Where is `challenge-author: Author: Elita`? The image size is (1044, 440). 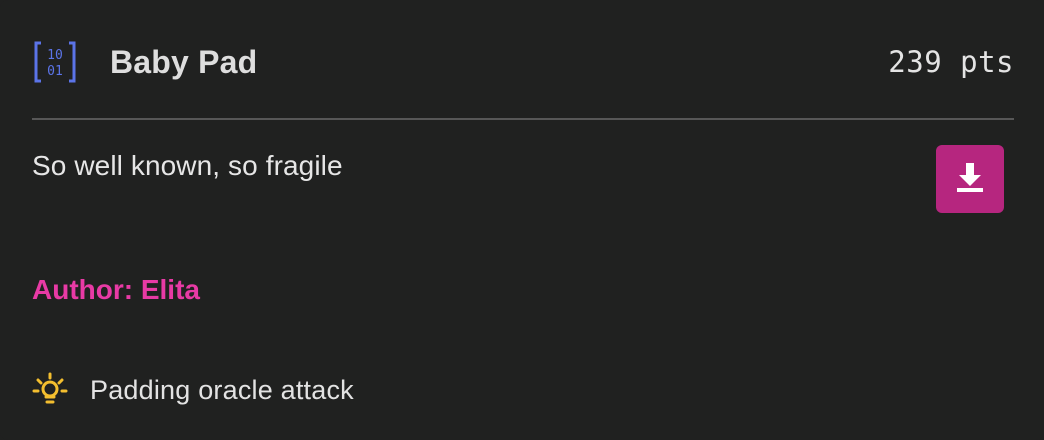 challenge-author: Author: Elita is located at coordinates (116, 289).